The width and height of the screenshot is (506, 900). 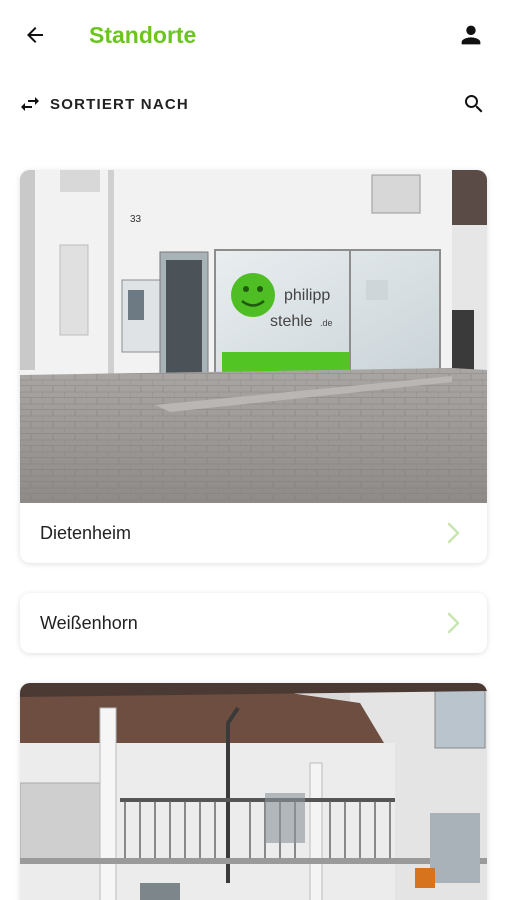 What do you see at coordinates (253, 533) in the screenshot?
I see `location-card-footer: Dietenheim` at bounding box center [253, 533].